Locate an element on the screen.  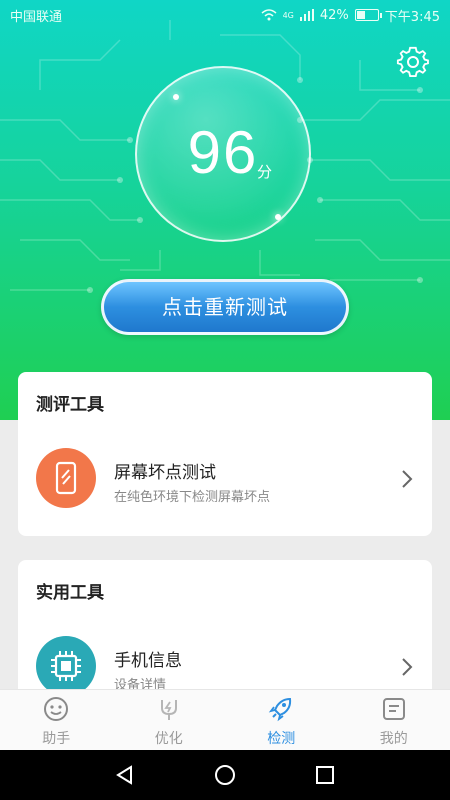
tool-name: 手机信息 is located at coordinates (148, 661).